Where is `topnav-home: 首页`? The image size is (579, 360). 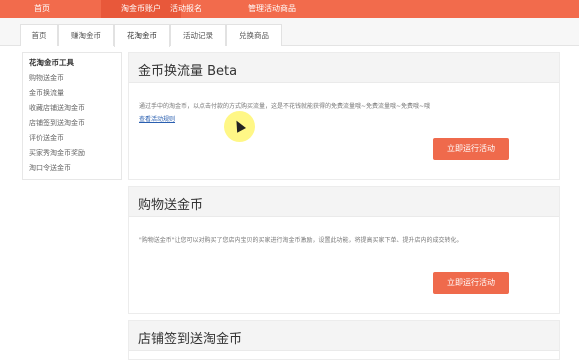
topnav-home: 首页 is located at coordinates (42, 9).